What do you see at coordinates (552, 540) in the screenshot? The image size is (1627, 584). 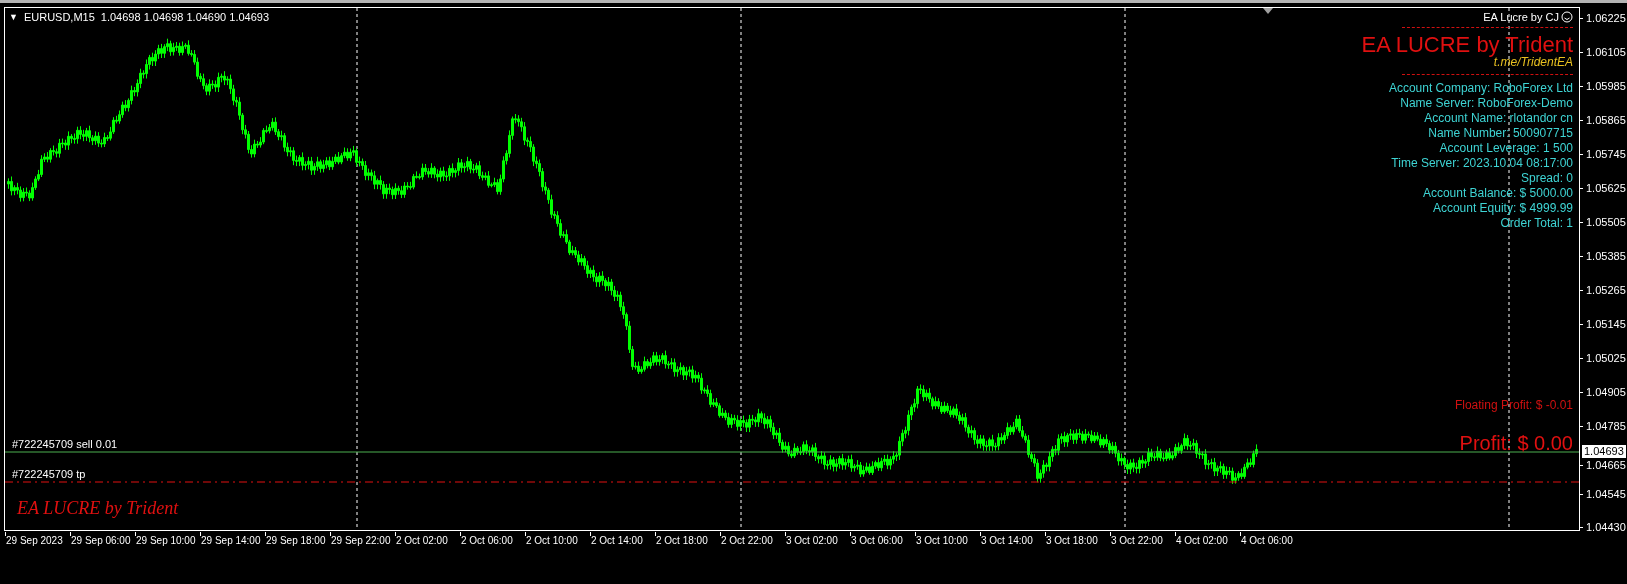 I see `time-tick-label: 2 Oct 10:00` at bounding box center [552, 540].